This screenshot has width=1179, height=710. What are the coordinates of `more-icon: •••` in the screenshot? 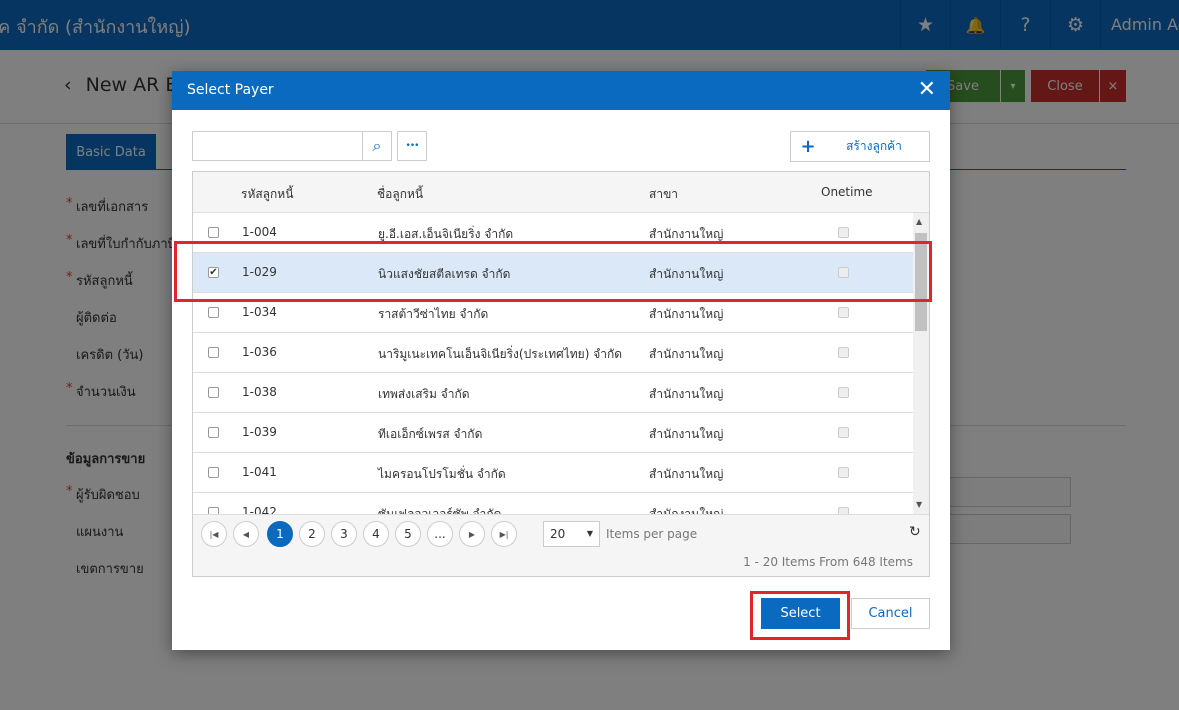 It's located at (412, 146).